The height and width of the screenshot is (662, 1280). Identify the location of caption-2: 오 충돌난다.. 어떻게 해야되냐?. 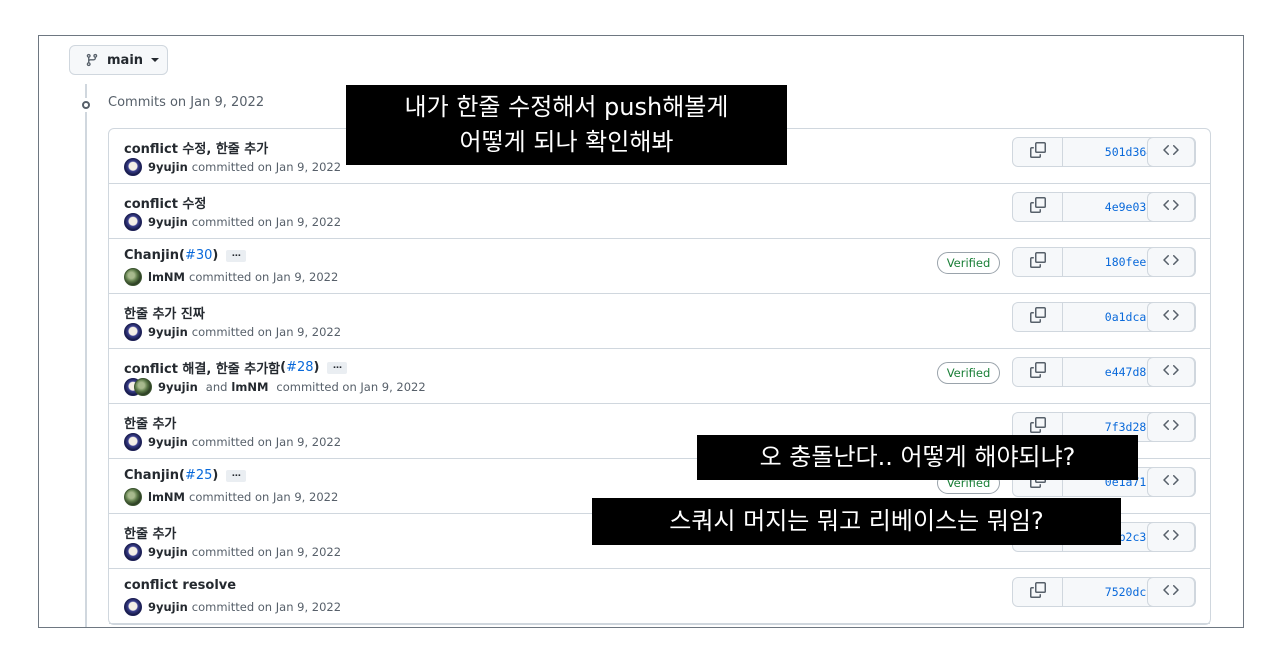
(917, 457).